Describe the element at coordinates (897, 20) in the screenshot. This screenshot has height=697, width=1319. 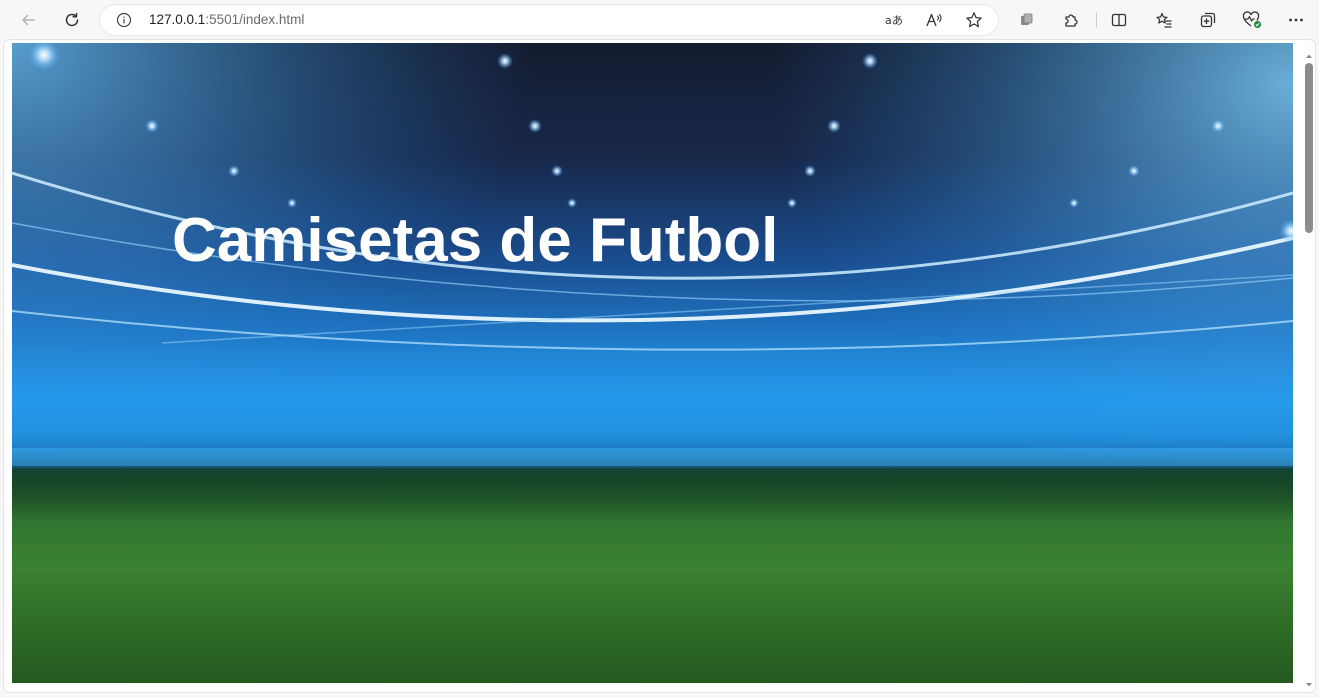
I see `svg-text: あ` at that location.